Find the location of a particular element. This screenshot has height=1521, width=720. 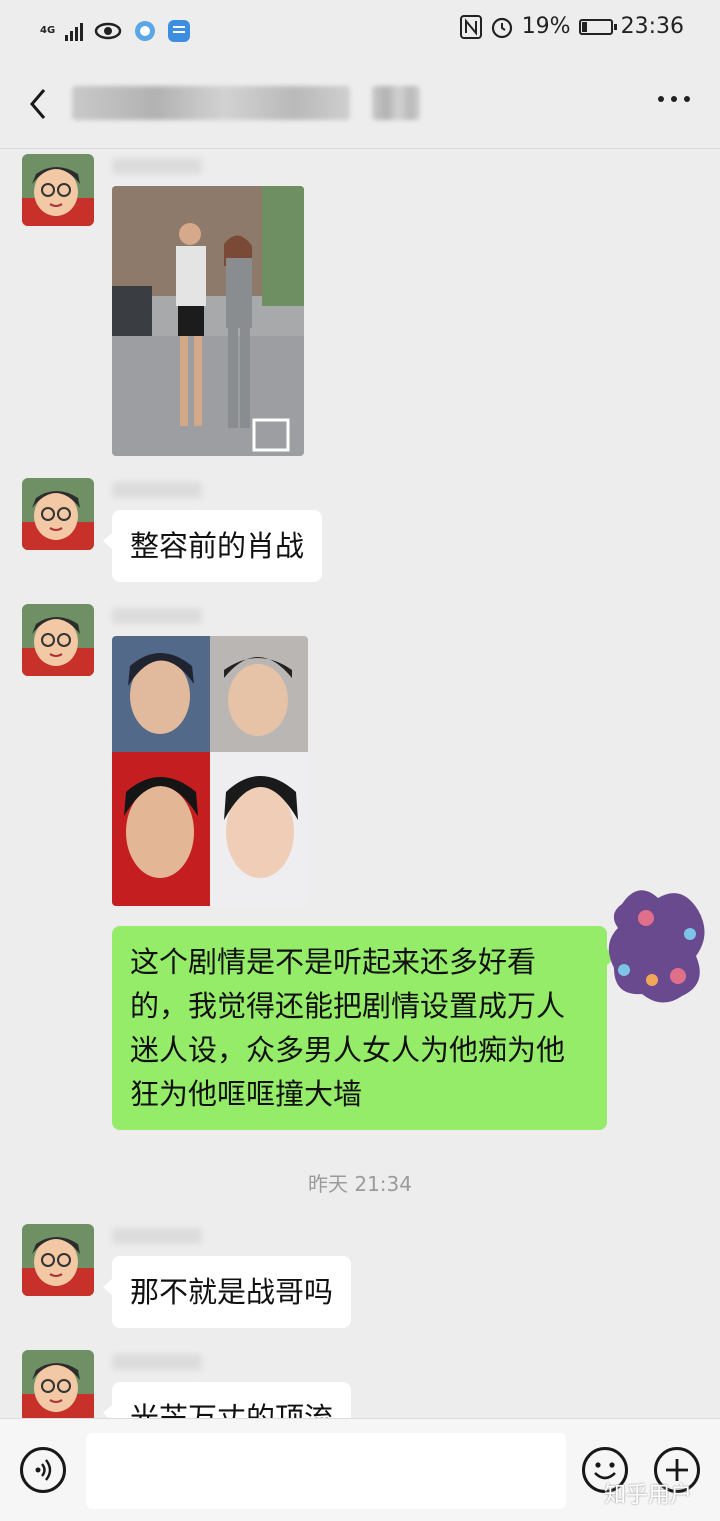

watermark: 知乎用户 is located at coordinates (647, 1495).